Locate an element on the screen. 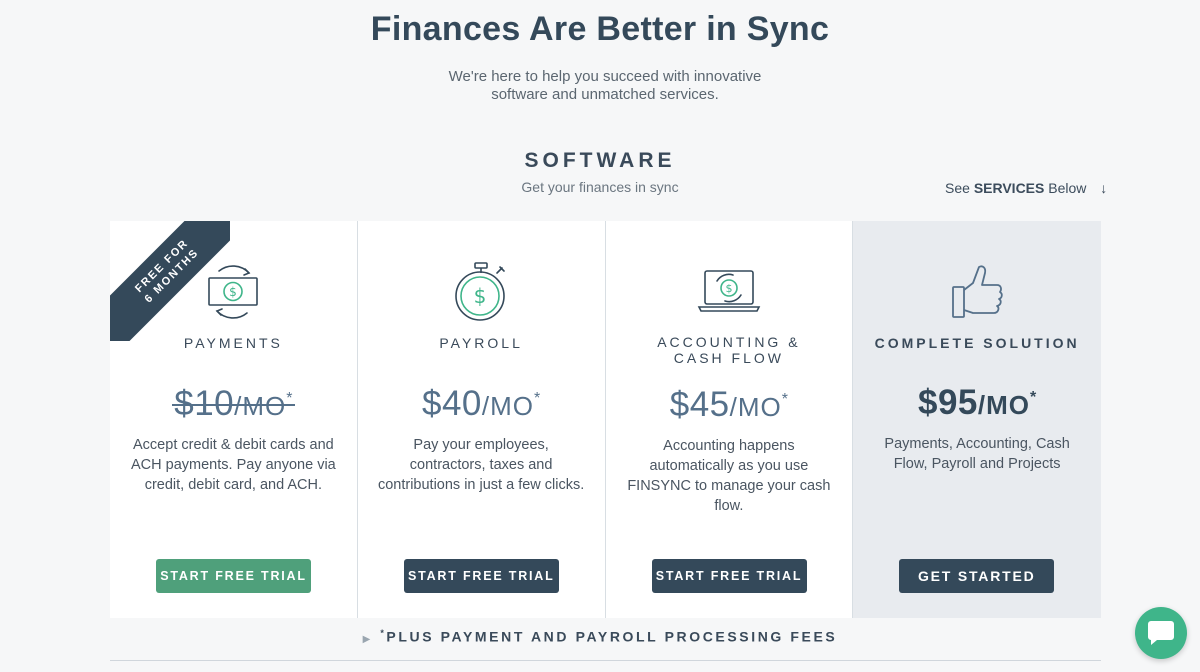 This screenshot has height=672, width=1200. see-services-bold: SERVICES is located at coordinates (1009, 188).